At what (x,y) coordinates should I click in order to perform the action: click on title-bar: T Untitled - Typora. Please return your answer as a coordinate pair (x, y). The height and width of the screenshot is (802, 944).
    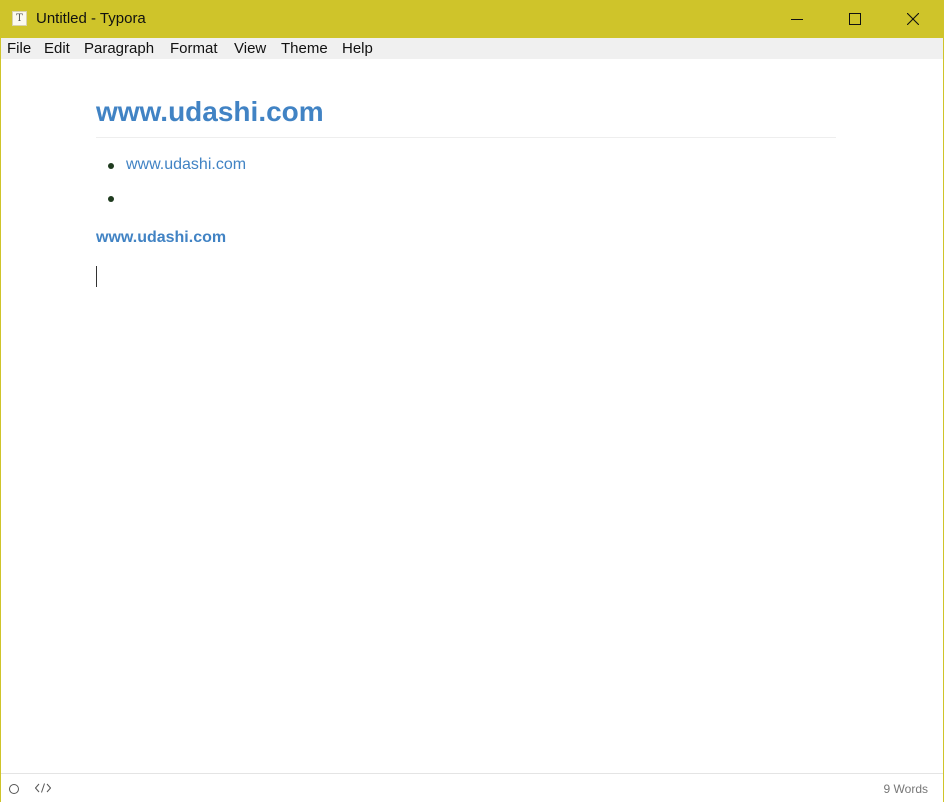
    Looking at the image, I should click on (472, 19).